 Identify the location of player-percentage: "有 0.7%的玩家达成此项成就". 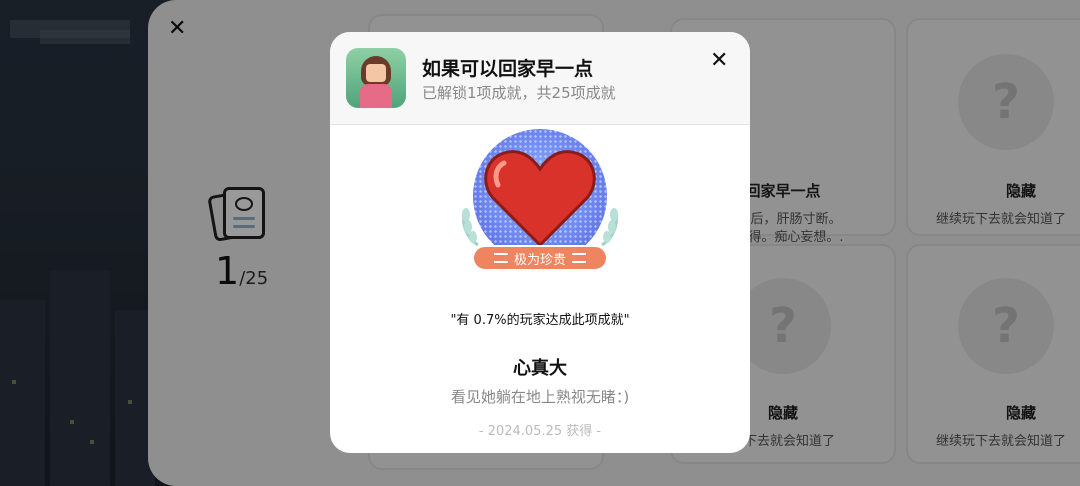
(540, 320).